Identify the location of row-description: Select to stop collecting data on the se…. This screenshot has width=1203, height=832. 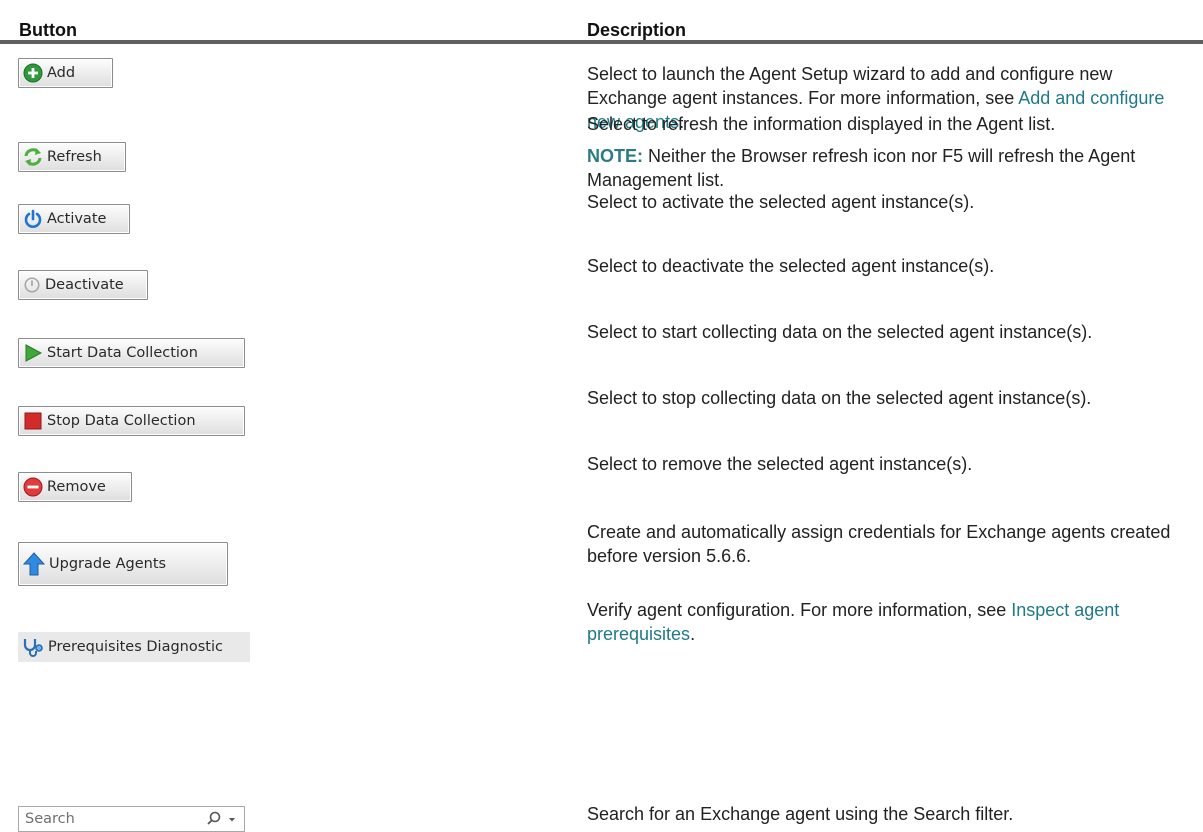
(887, 398).